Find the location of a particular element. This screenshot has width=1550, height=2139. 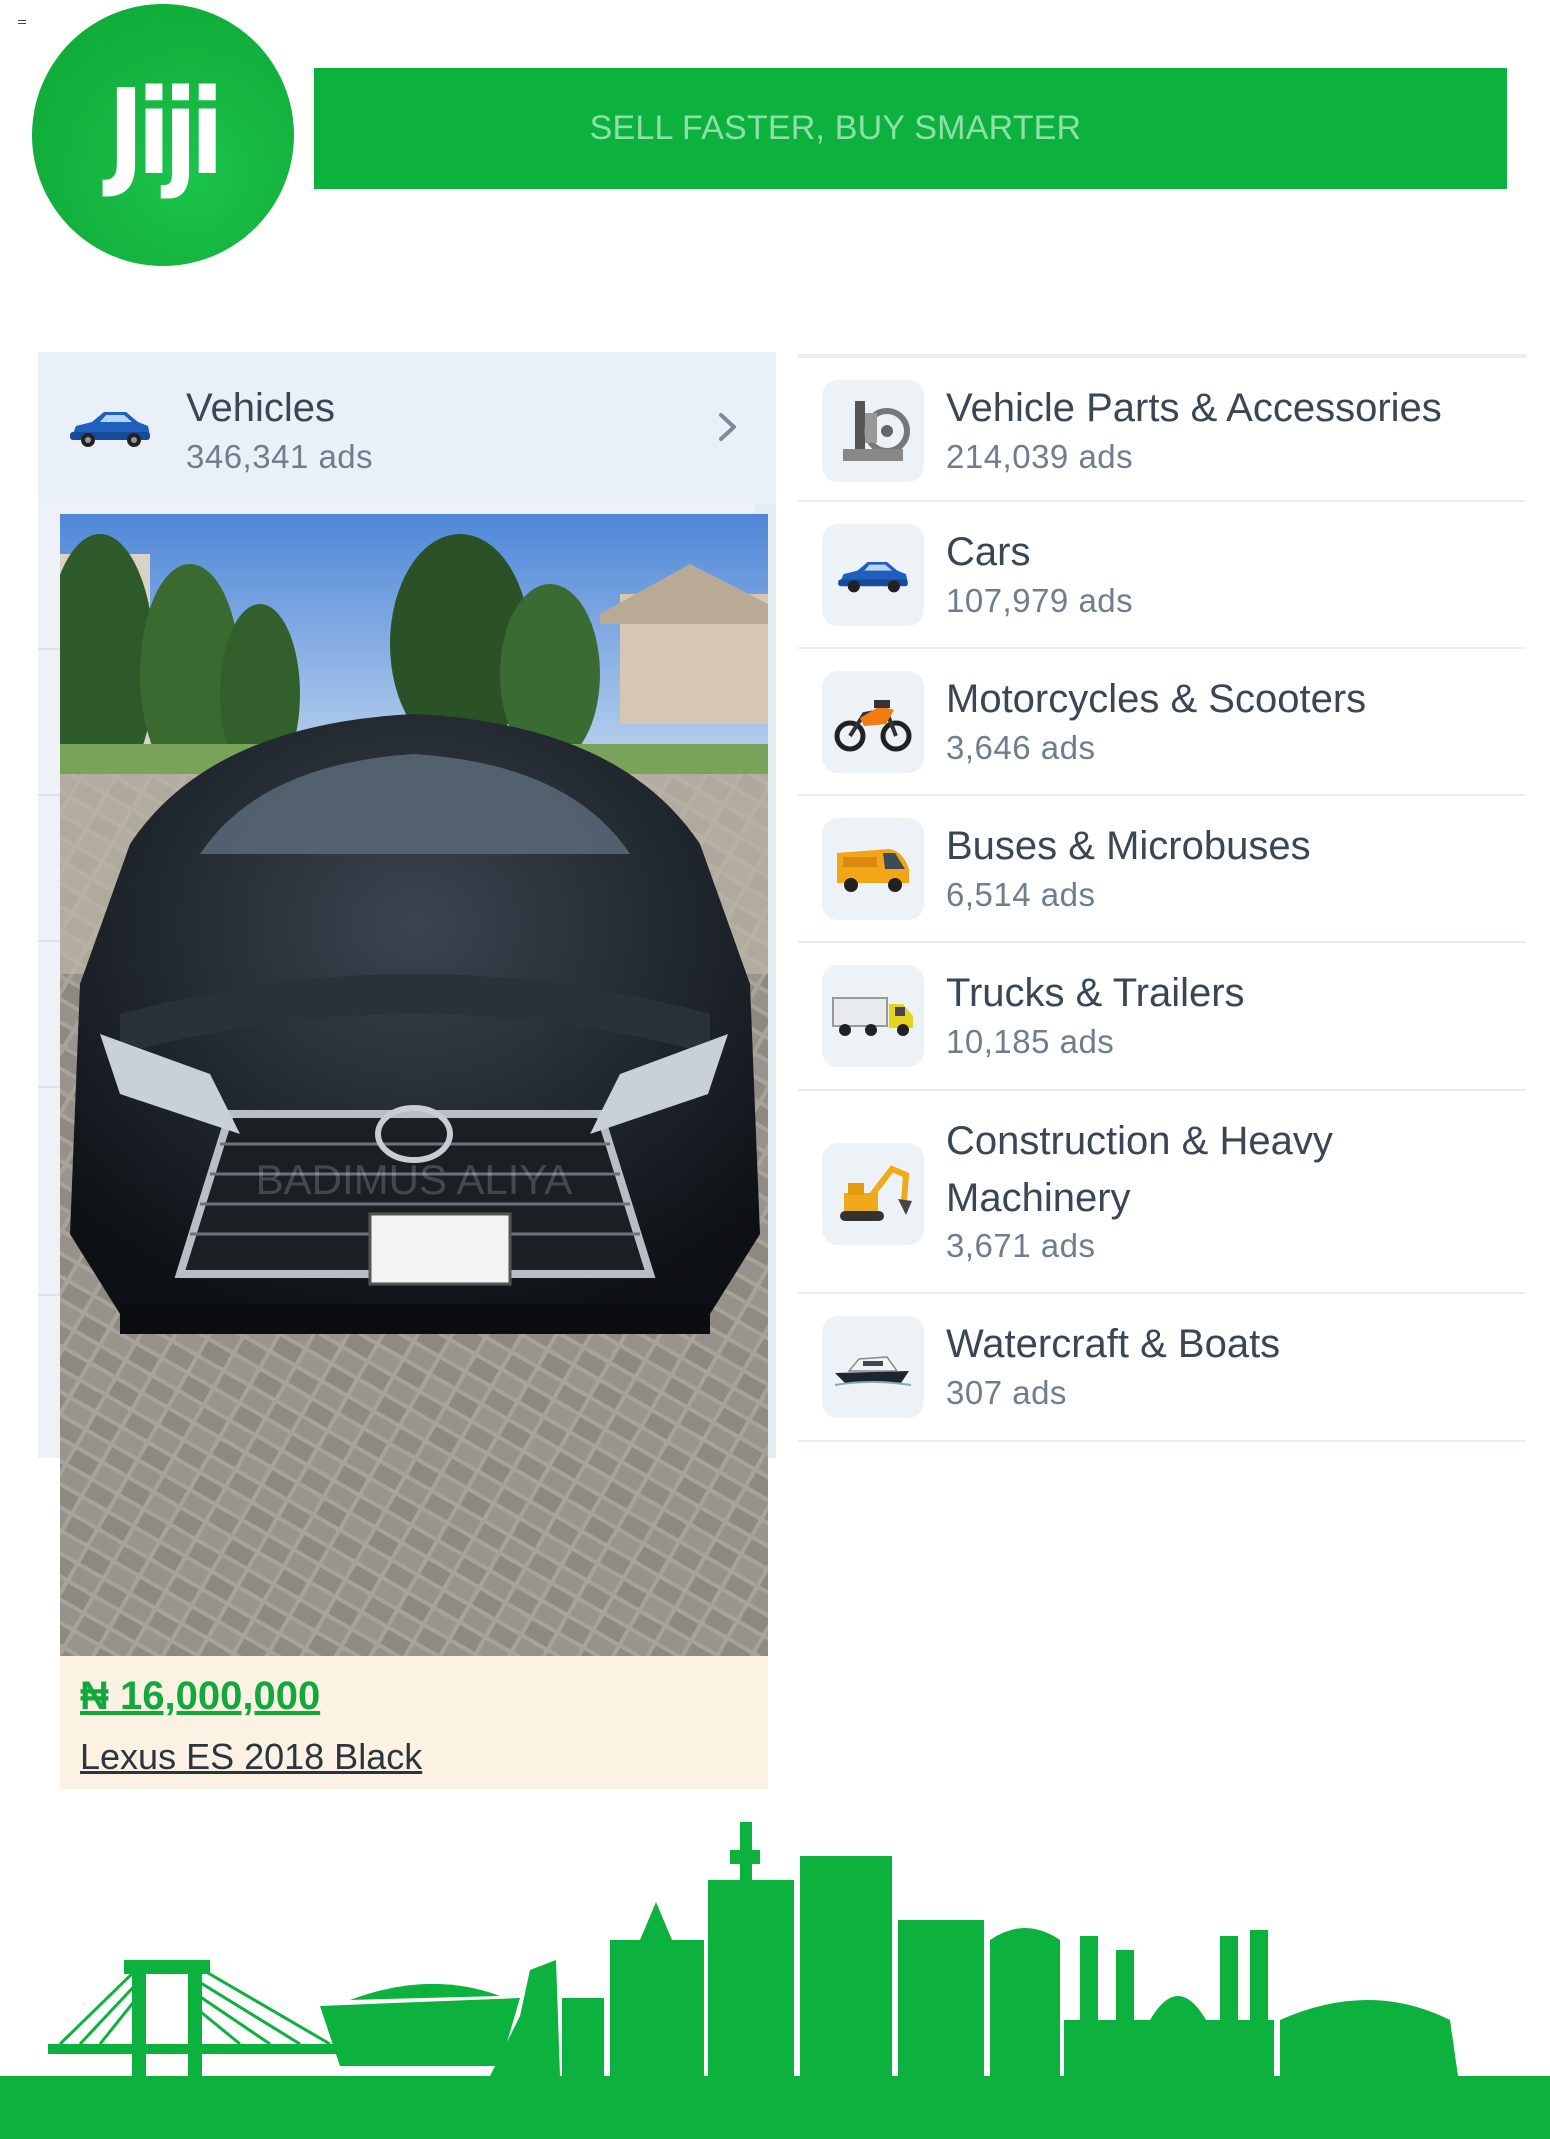

tagline-text: SELL FASTER, BUY SMARTER is located at coordinates (835, 128).